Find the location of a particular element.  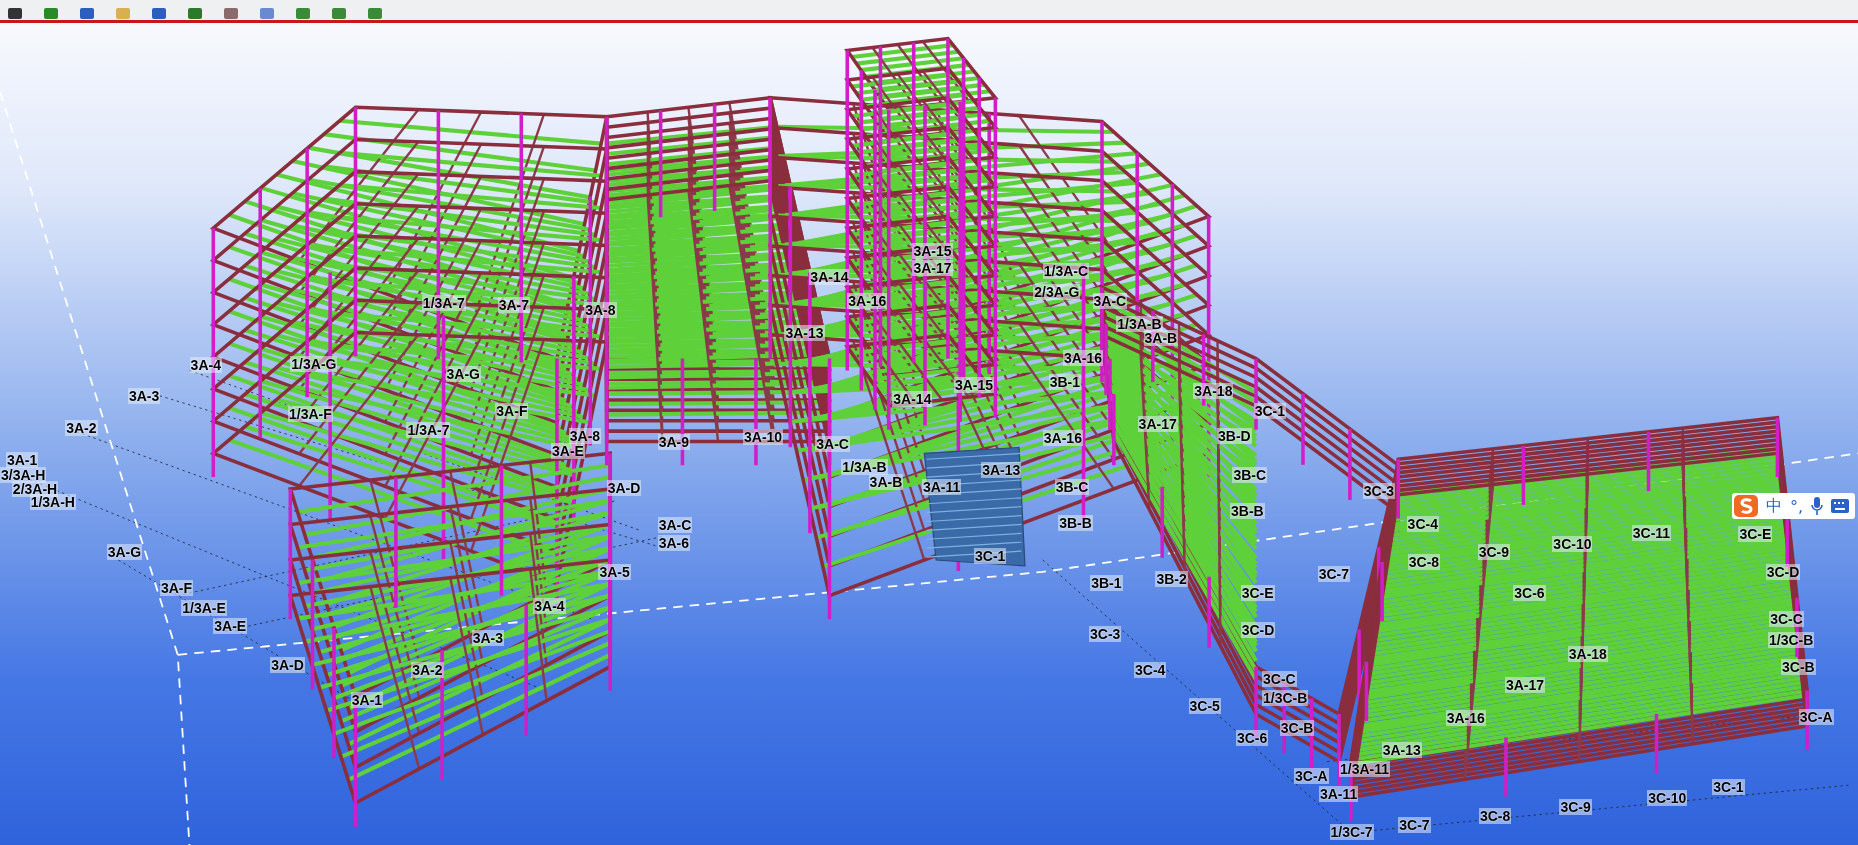

grid-label: 3A-6 is located at coordinates (674, 542).